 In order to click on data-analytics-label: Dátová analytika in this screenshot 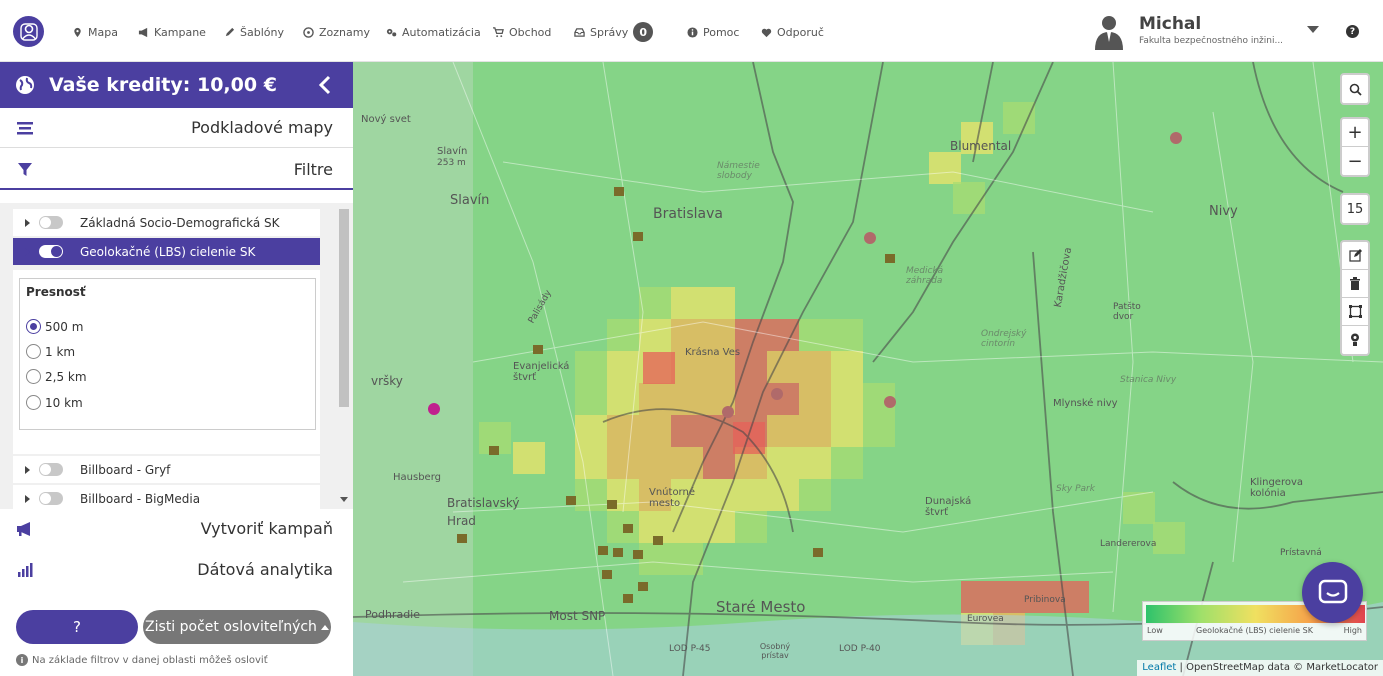, I will do `click(265, 569)`.